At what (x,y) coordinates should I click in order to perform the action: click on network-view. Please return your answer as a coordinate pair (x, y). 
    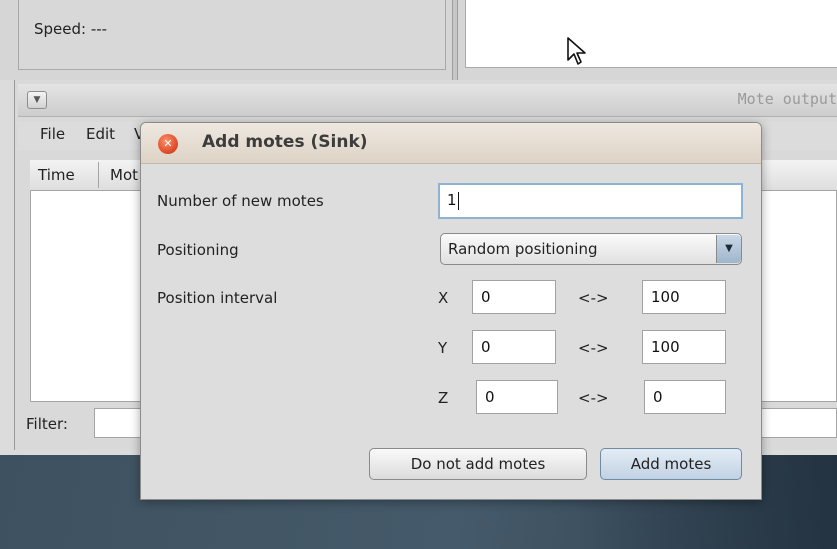
    Looking at the image, I should click on (651, 34).